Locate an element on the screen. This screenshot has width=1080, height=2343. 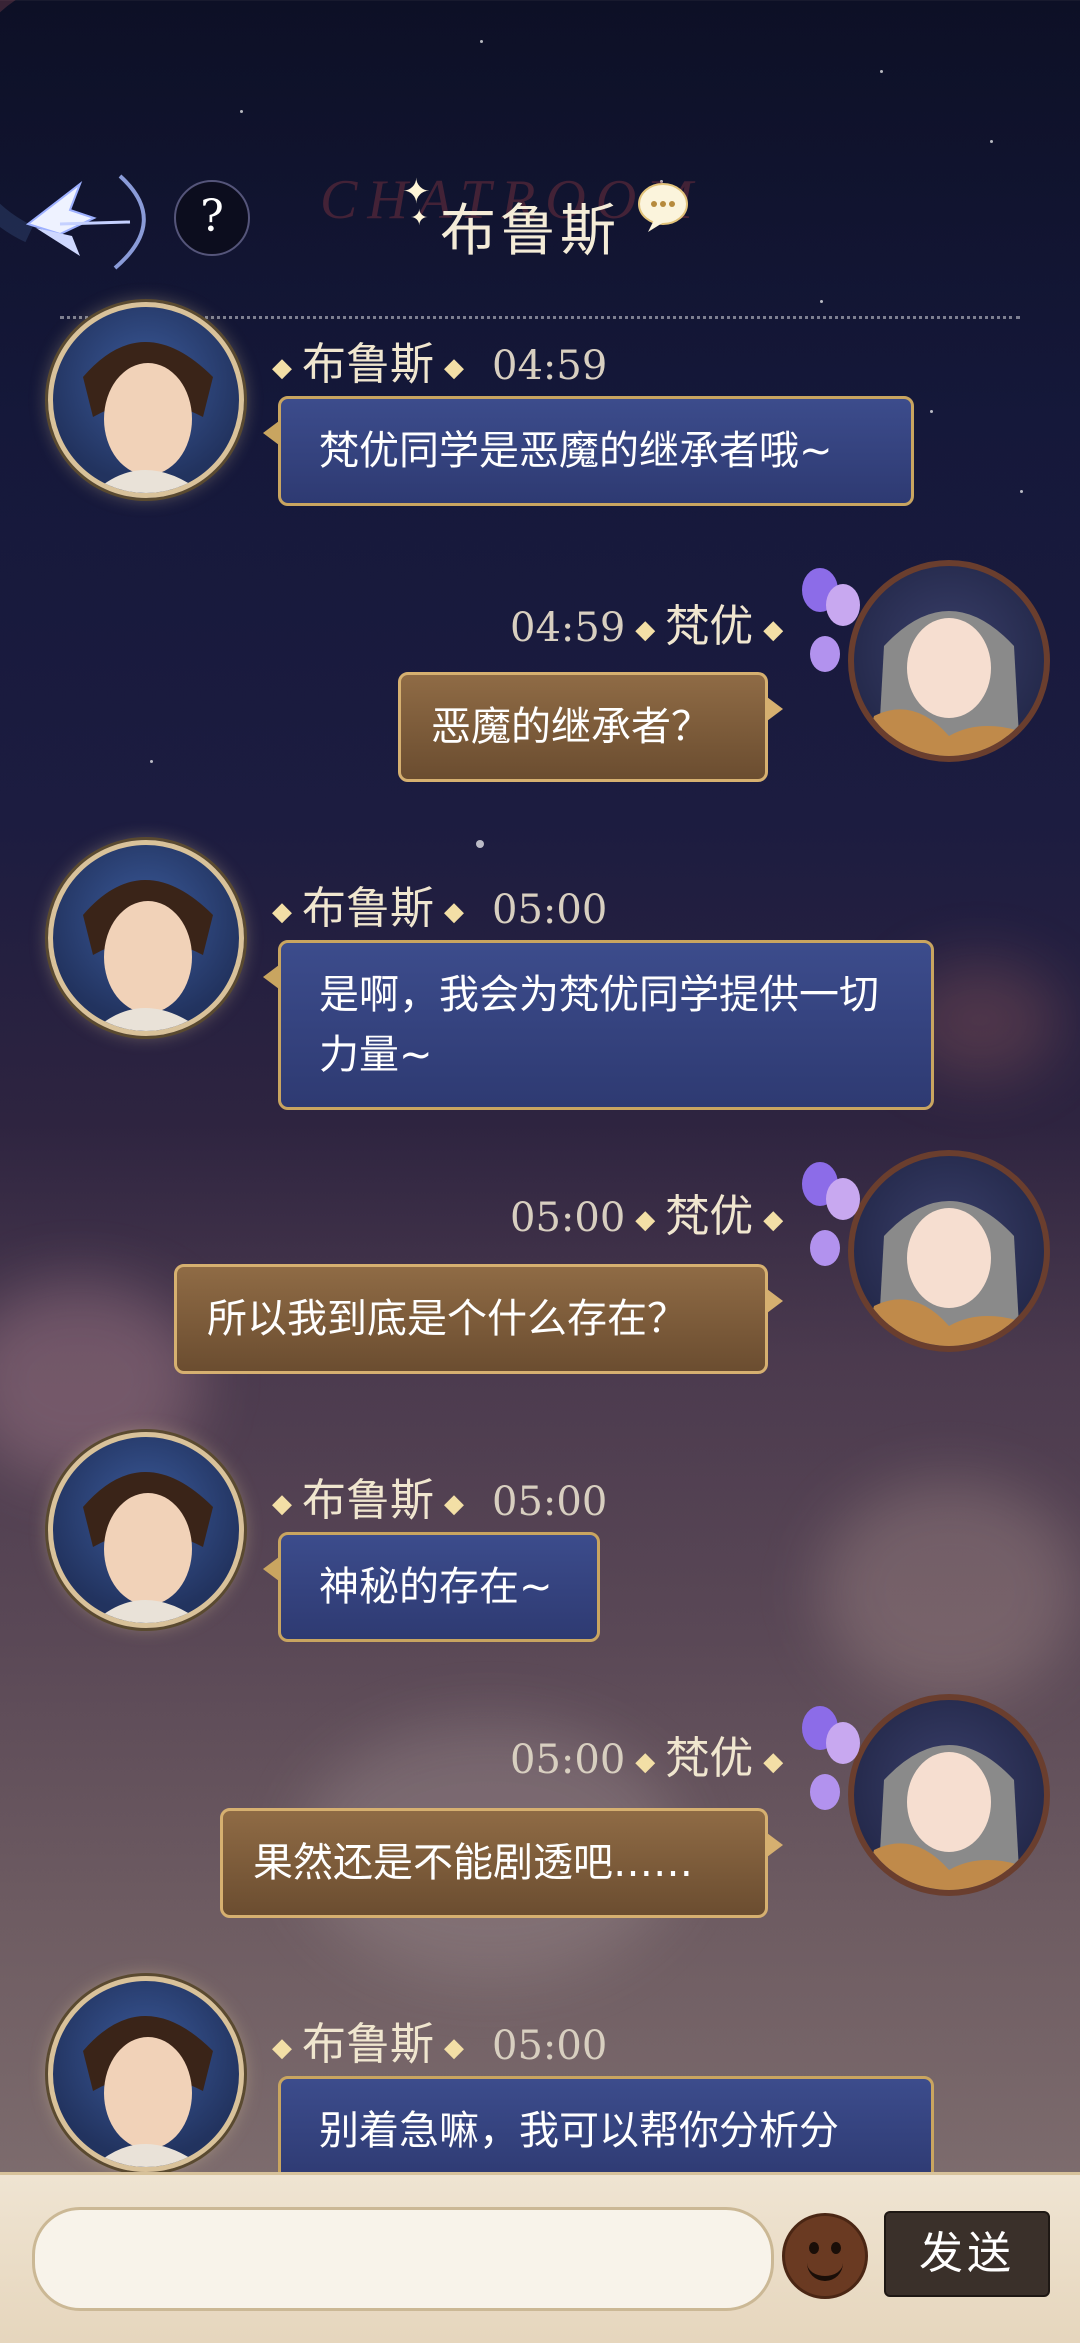
message-bubble: 是啊，我会为梵优同学提供一切力量~ is located at coordinates (598, 1025).